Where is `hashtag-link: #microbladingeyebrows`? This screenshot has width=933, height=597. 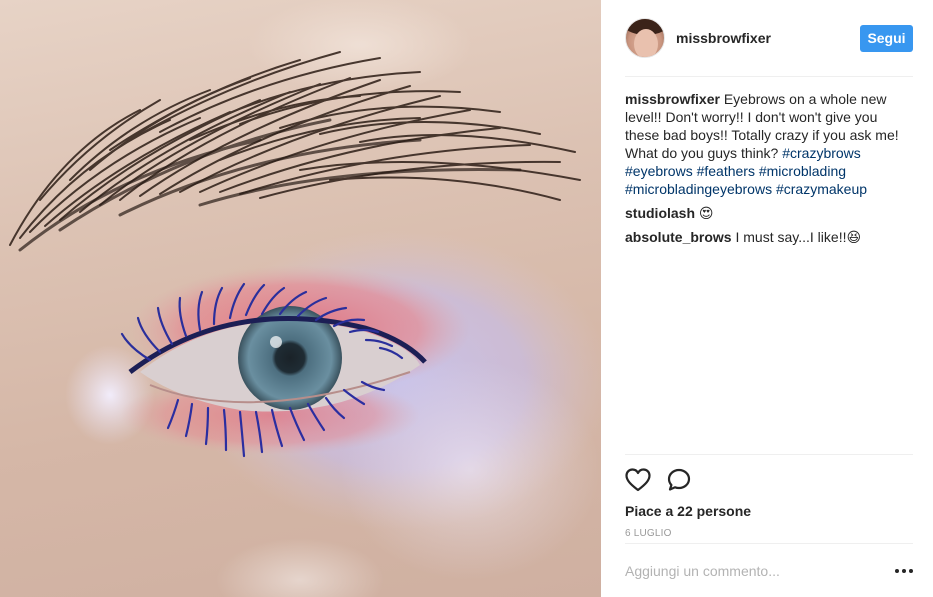
hashtag-link: #microbladingeyebrows is located at coordinates (698, 189).